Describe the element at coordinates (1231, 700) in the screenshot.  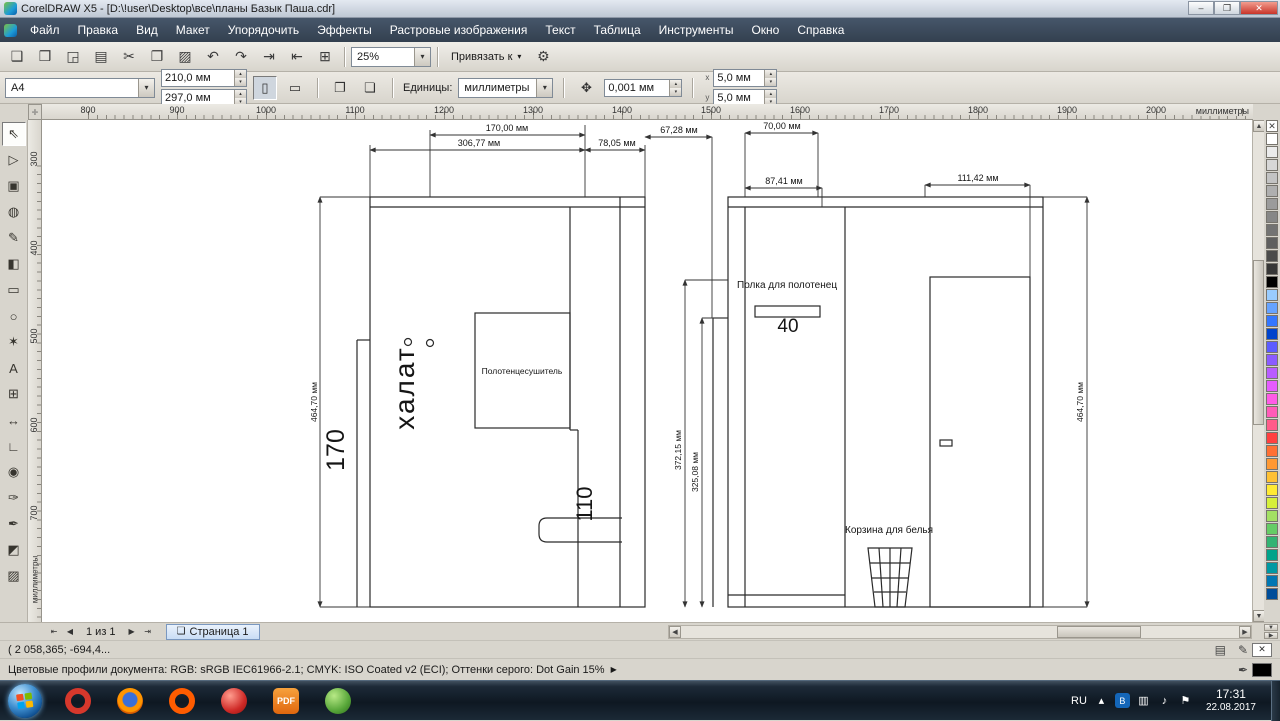
I see `taskbar-clock: 17:31 22.08.2017` at that location.